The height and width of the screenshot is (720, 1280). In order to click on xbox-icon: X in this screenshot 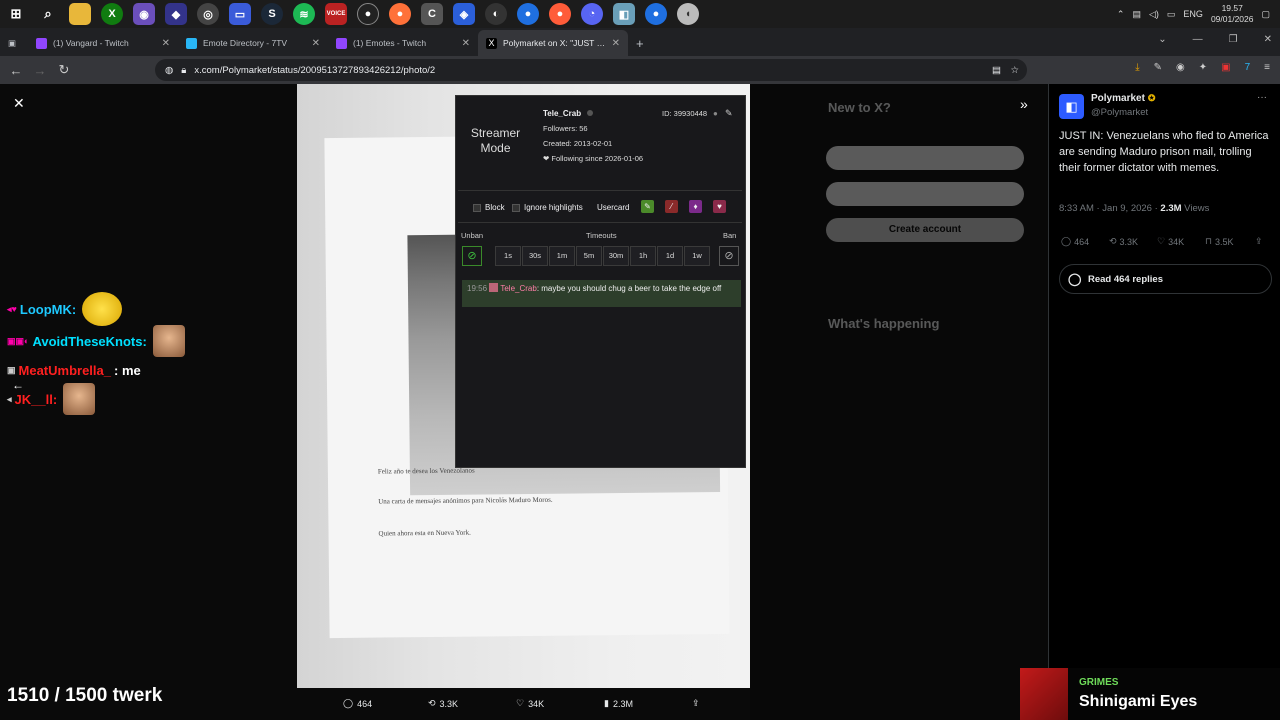, I will do `click(112, 14)`.